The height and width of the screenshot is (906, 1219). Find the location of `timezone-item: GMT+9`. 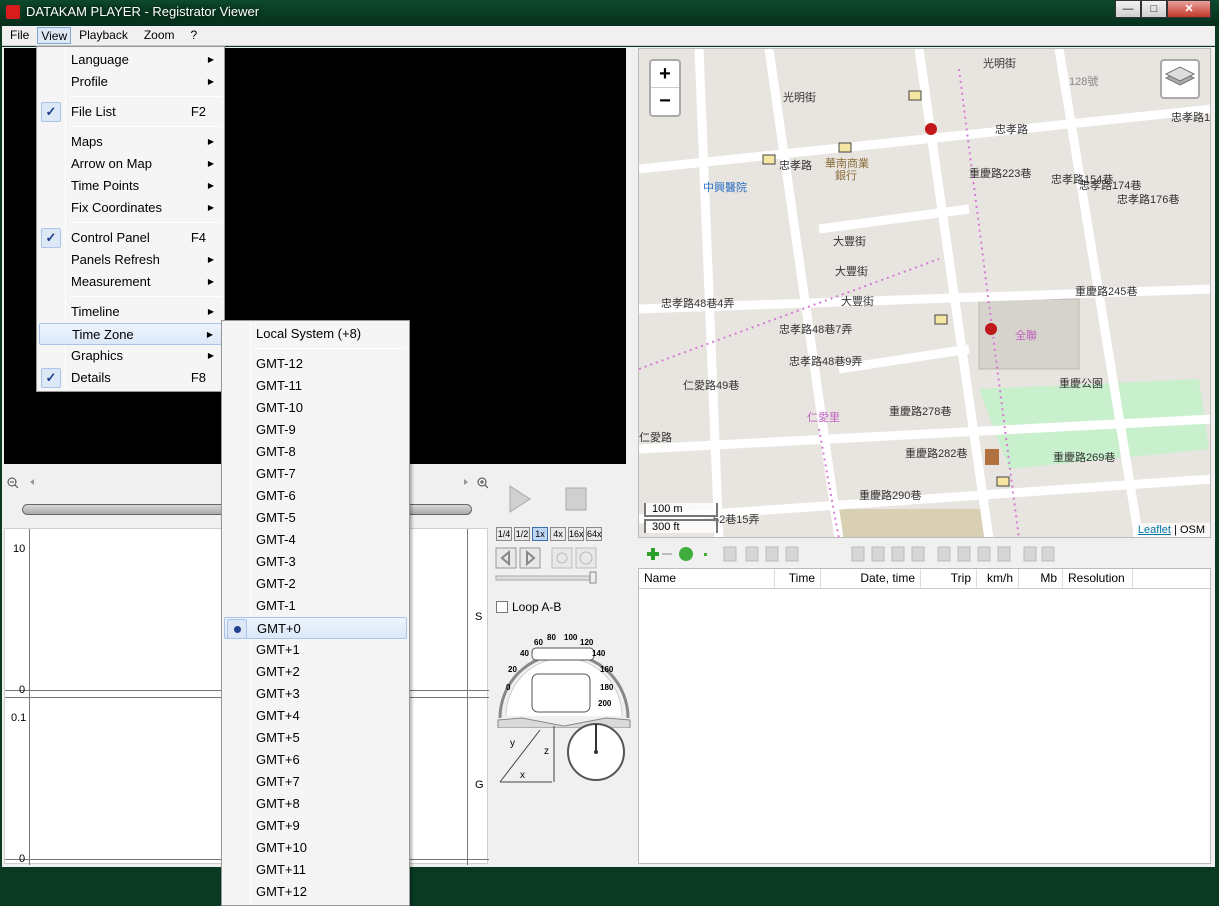

timezone-item: GMT+9 is located at coordinates (315, 826).